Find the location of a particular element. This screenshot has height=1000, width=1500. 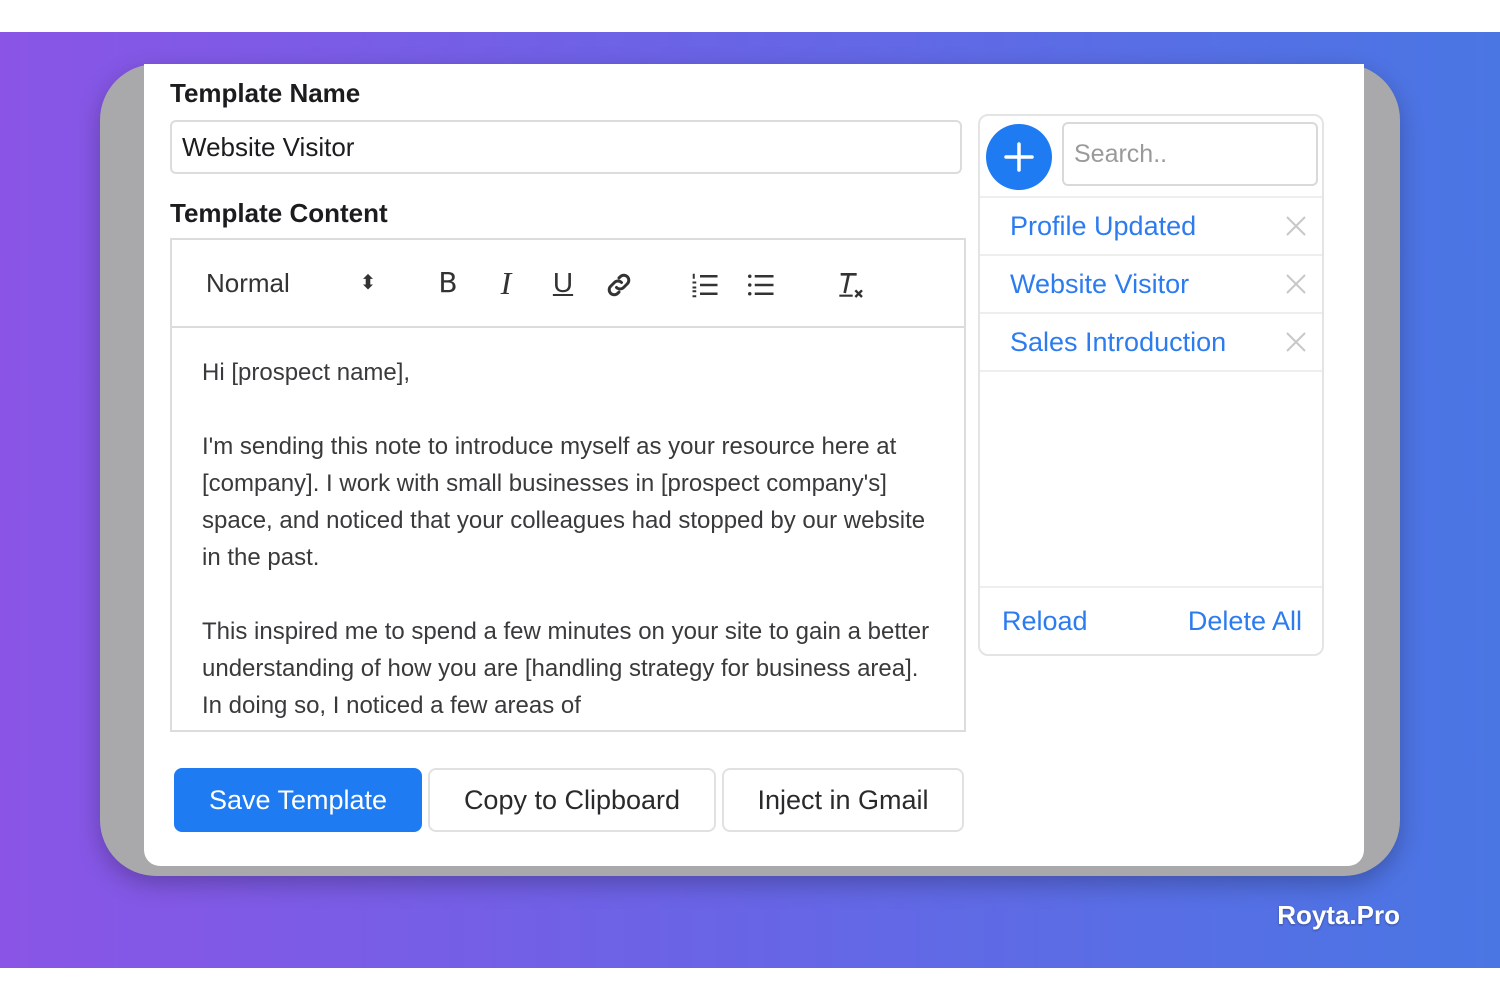

plus-icon is located at coordinates (1019, 157).